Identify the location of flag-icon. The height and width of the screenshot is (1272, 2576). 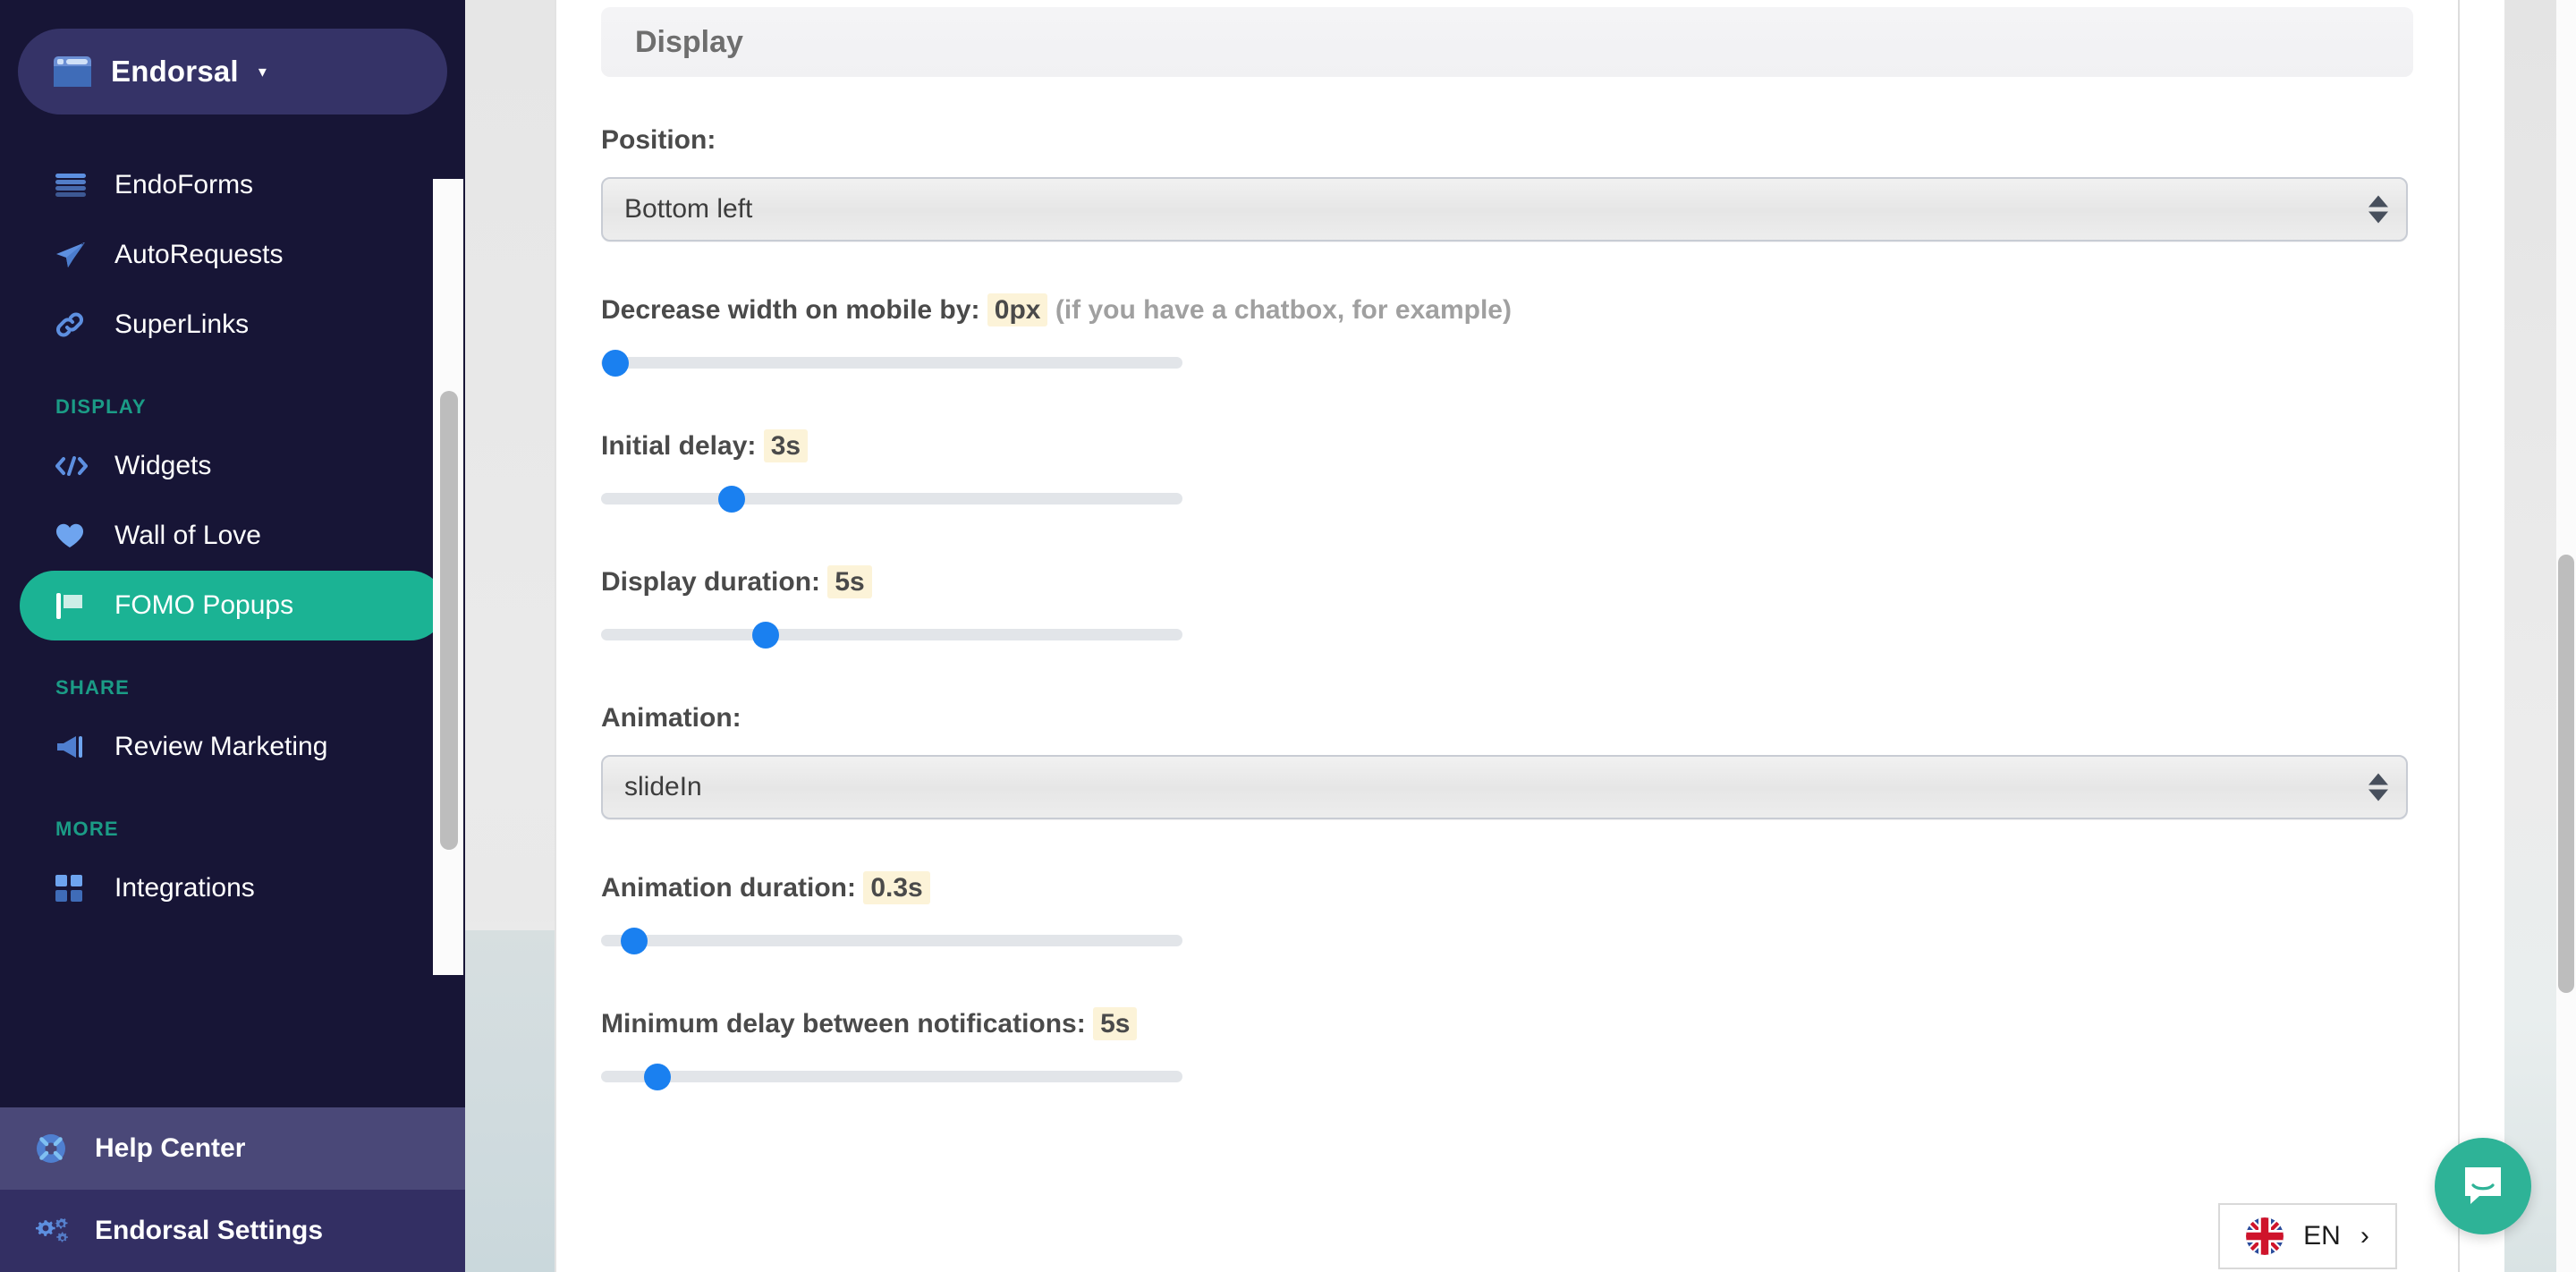
(75, 605).